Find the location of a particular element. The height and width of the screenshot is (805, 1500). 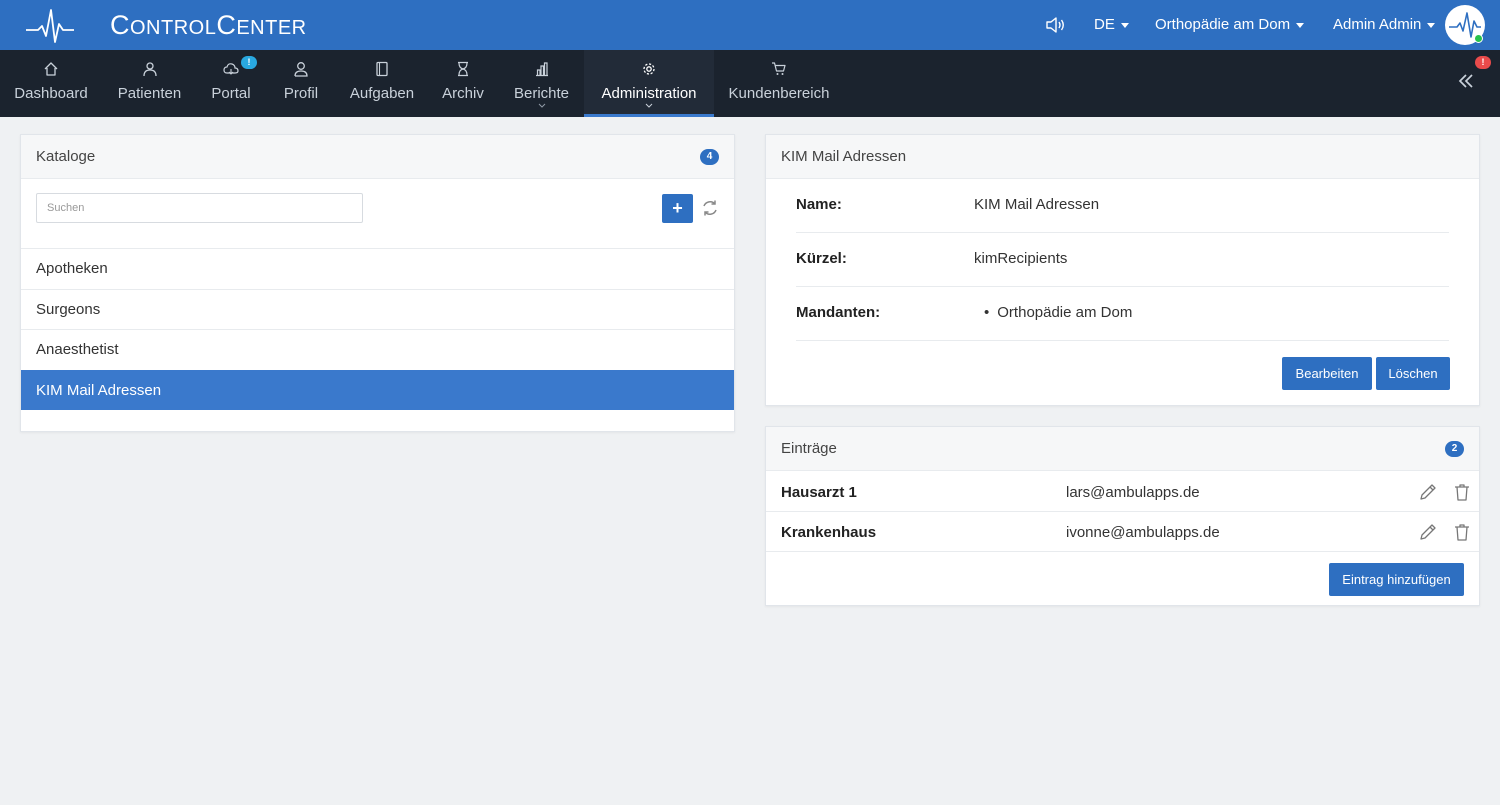

list-item: Orthopädie am Dom is located at coordinates (1058, 312).